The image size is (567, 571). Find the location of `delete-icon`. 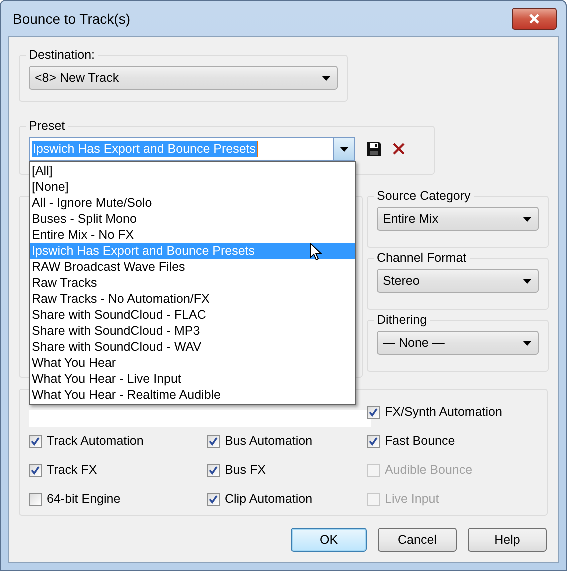

delete-icon is located at coordinates (399, 149).